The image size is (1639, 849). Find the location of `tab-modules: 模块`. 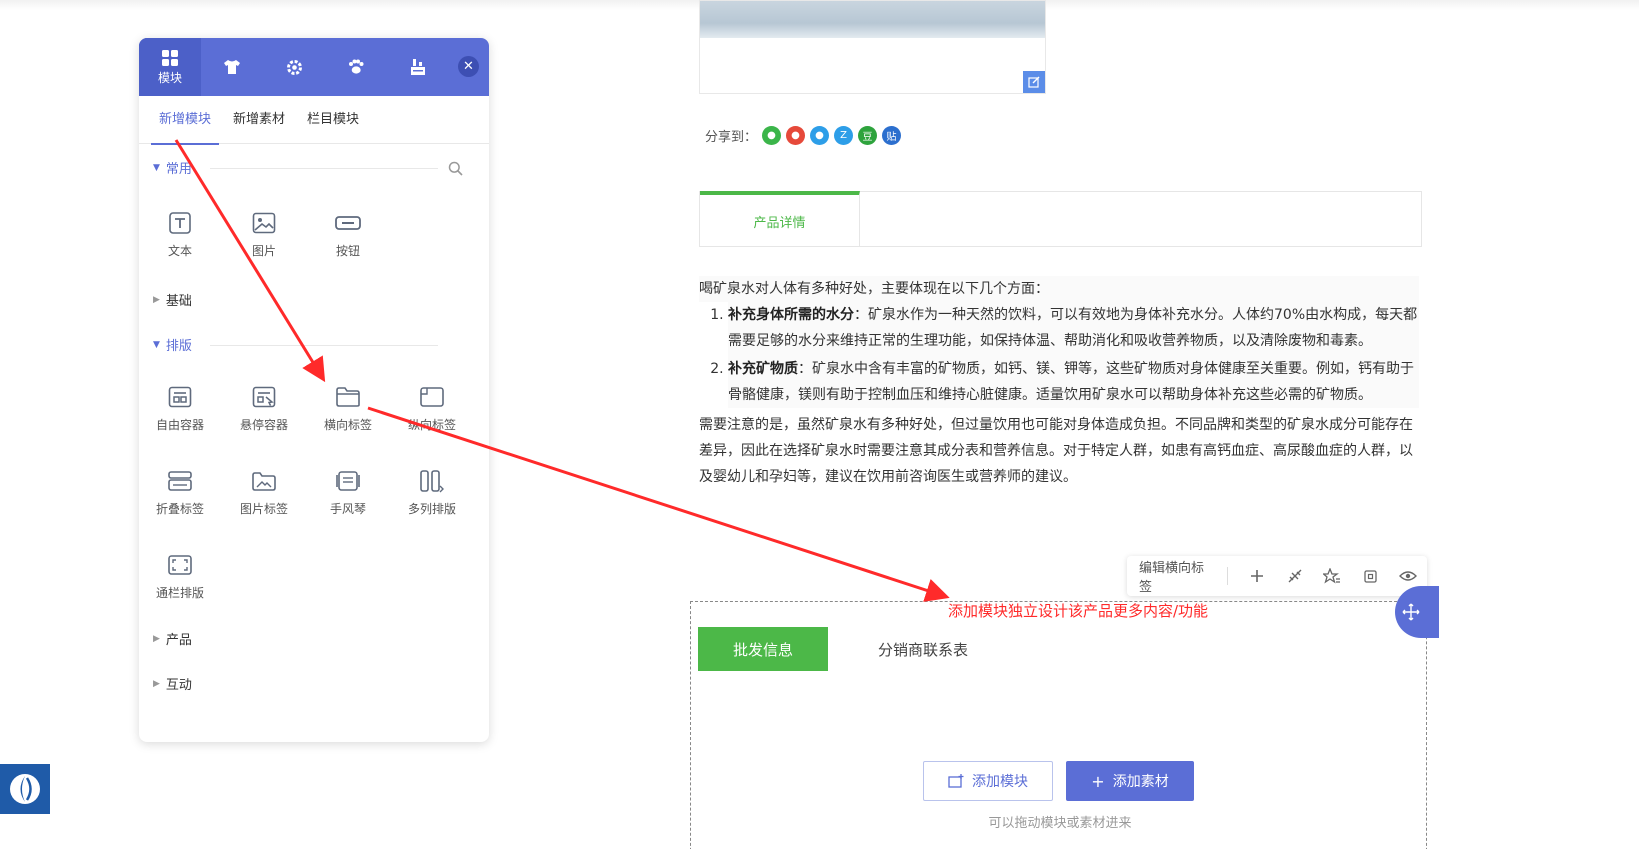

tab-modules: 模块 is located at coordinates (170, 67).